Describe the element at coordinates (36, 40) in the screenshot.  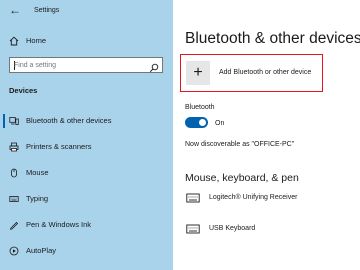
I see `nav-home-label: Home` at that location.